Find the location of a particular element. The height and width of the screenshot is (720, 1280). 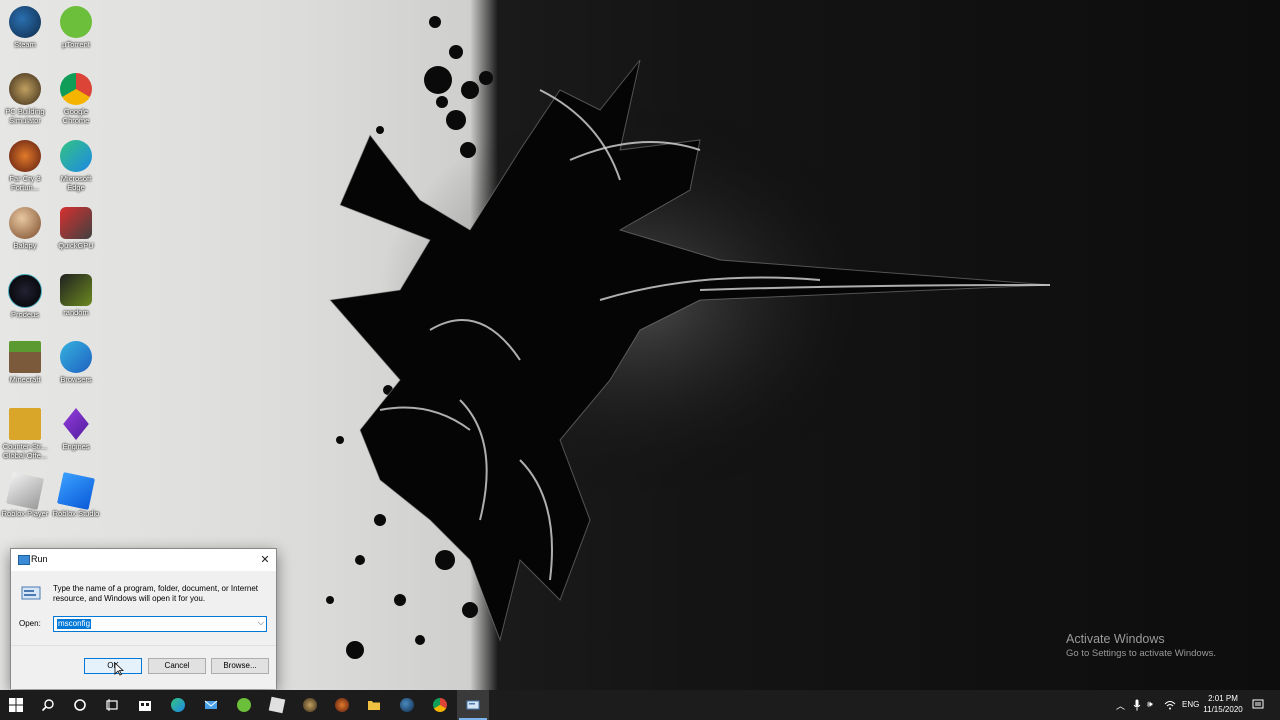

farcry-icon is located at coordinates (342, 705).